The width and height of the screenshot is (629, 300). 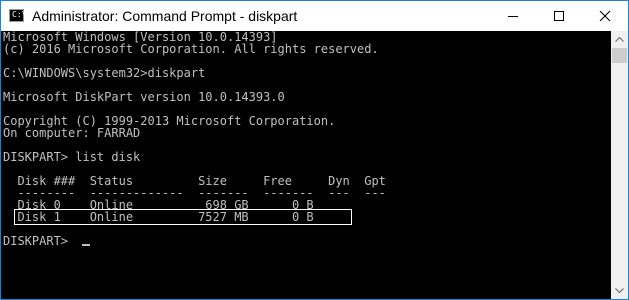 I want to click on command-prompt-icon: C:\, so click(x=17, y=15).